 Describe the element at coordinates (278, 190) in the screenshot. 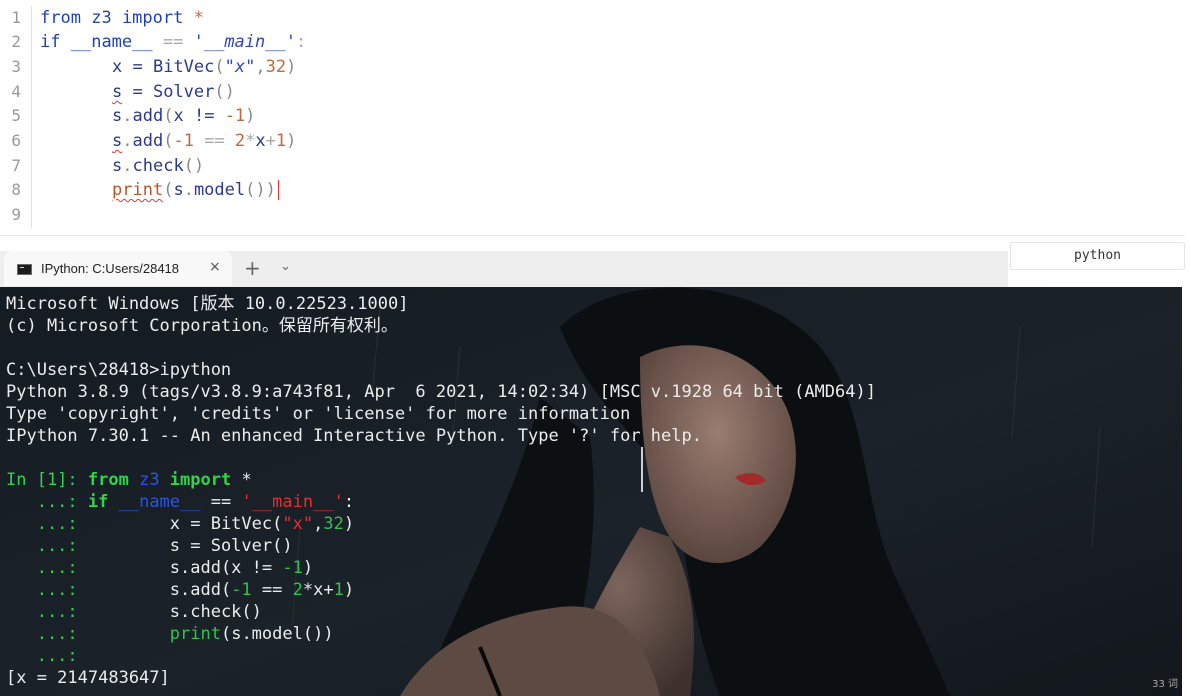

I see `text-caret` at that location.